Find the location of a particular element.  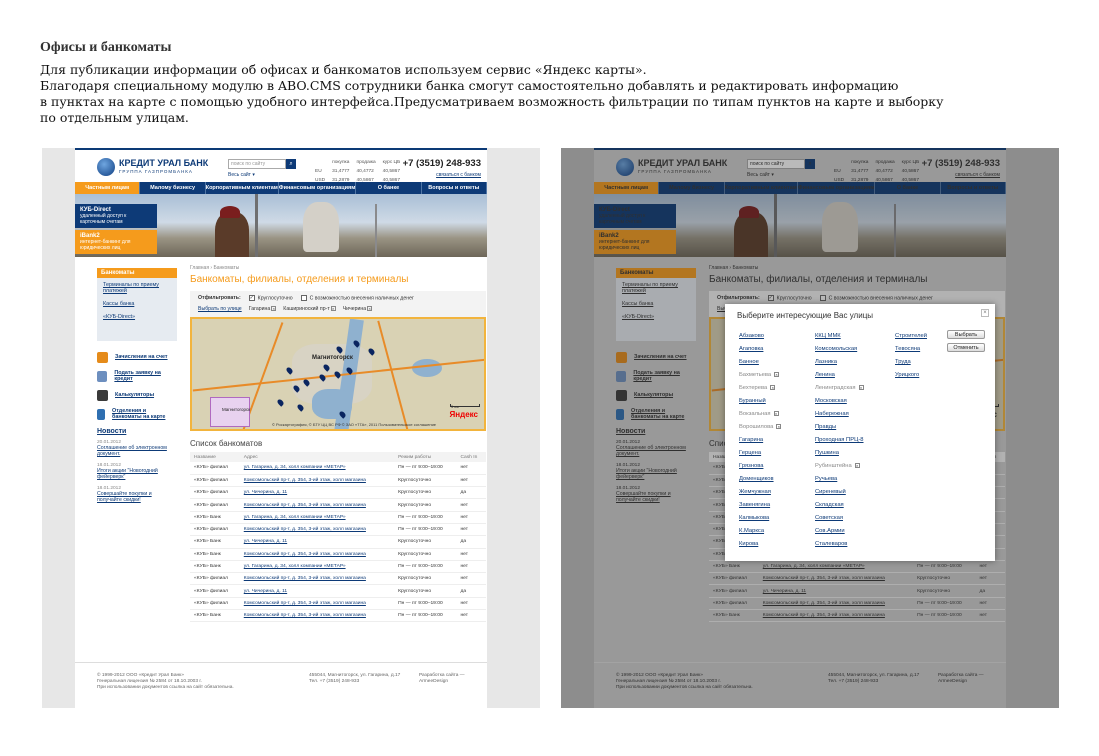

nav-item-corporate: Корпоративным клиентам is located at coordinates (242, 188).